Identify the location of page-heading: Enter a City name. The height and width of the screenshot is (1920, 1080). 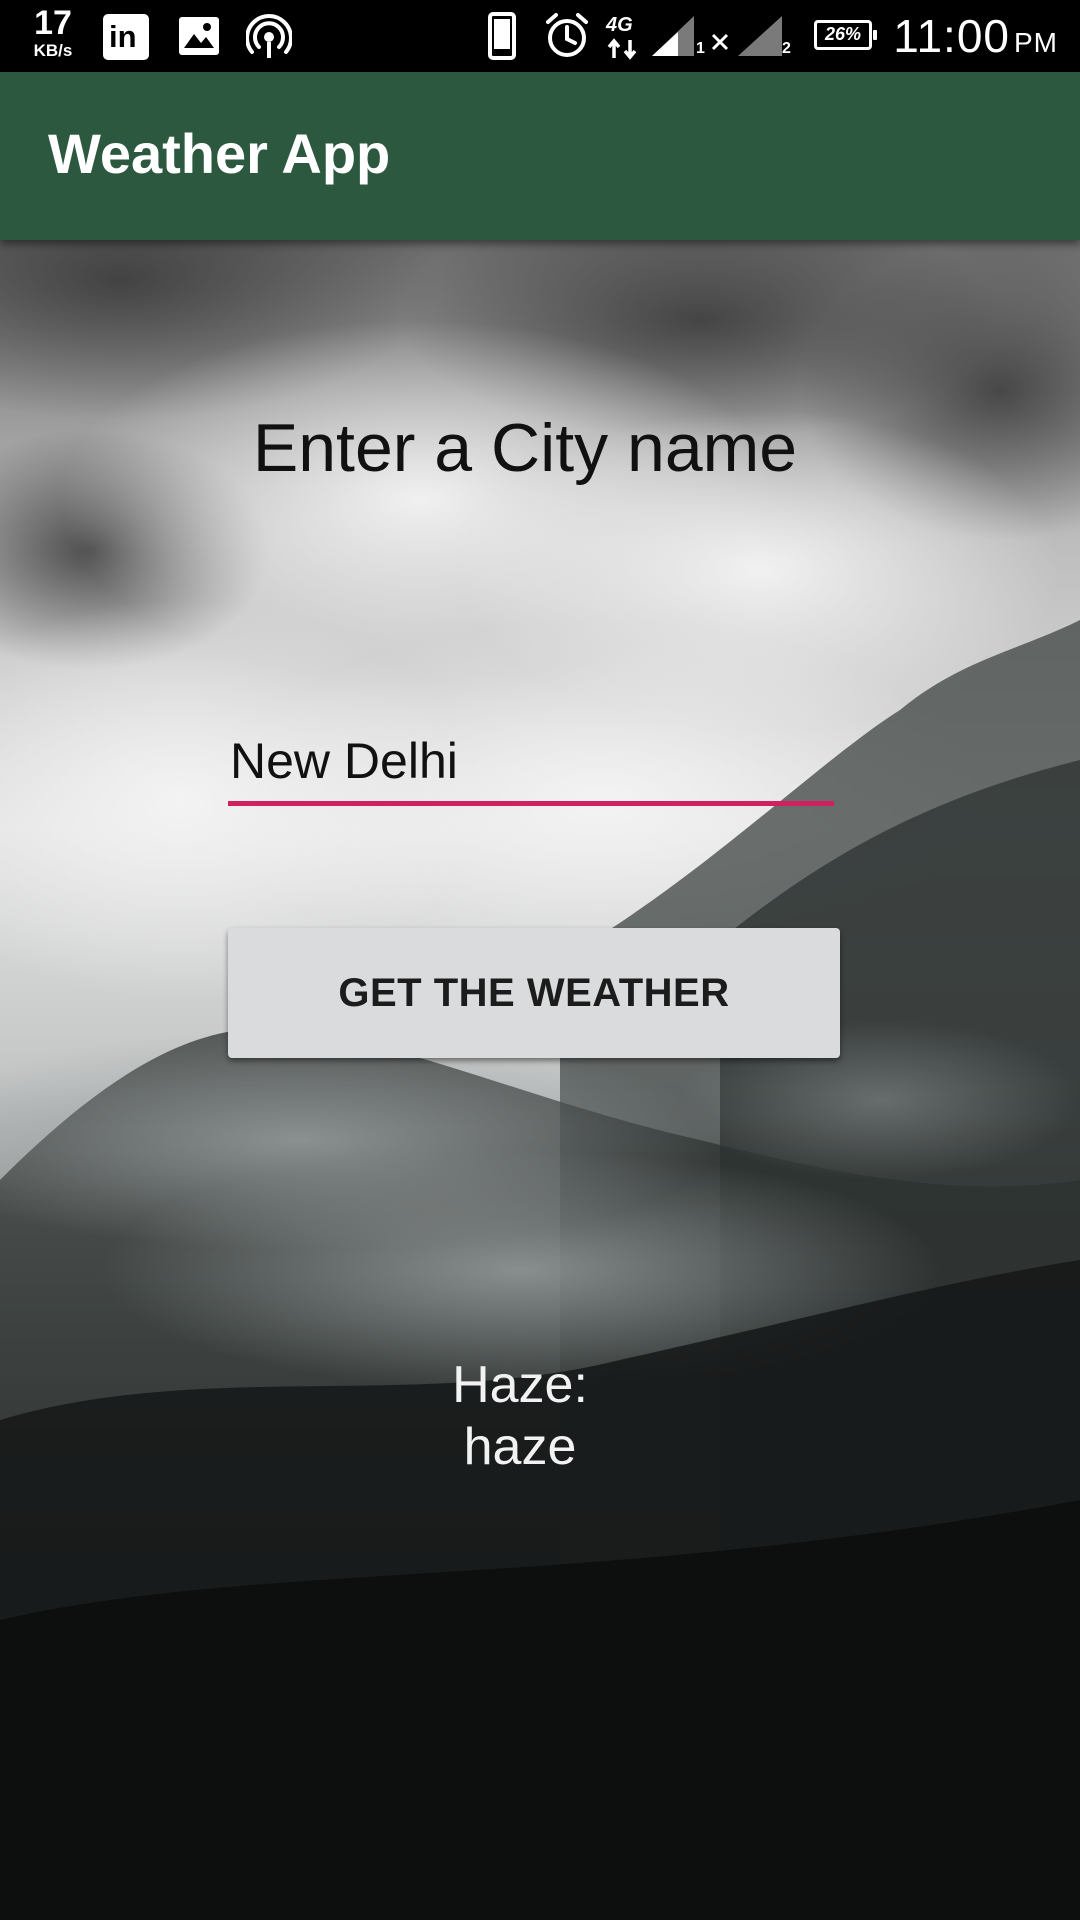
(525, 448).